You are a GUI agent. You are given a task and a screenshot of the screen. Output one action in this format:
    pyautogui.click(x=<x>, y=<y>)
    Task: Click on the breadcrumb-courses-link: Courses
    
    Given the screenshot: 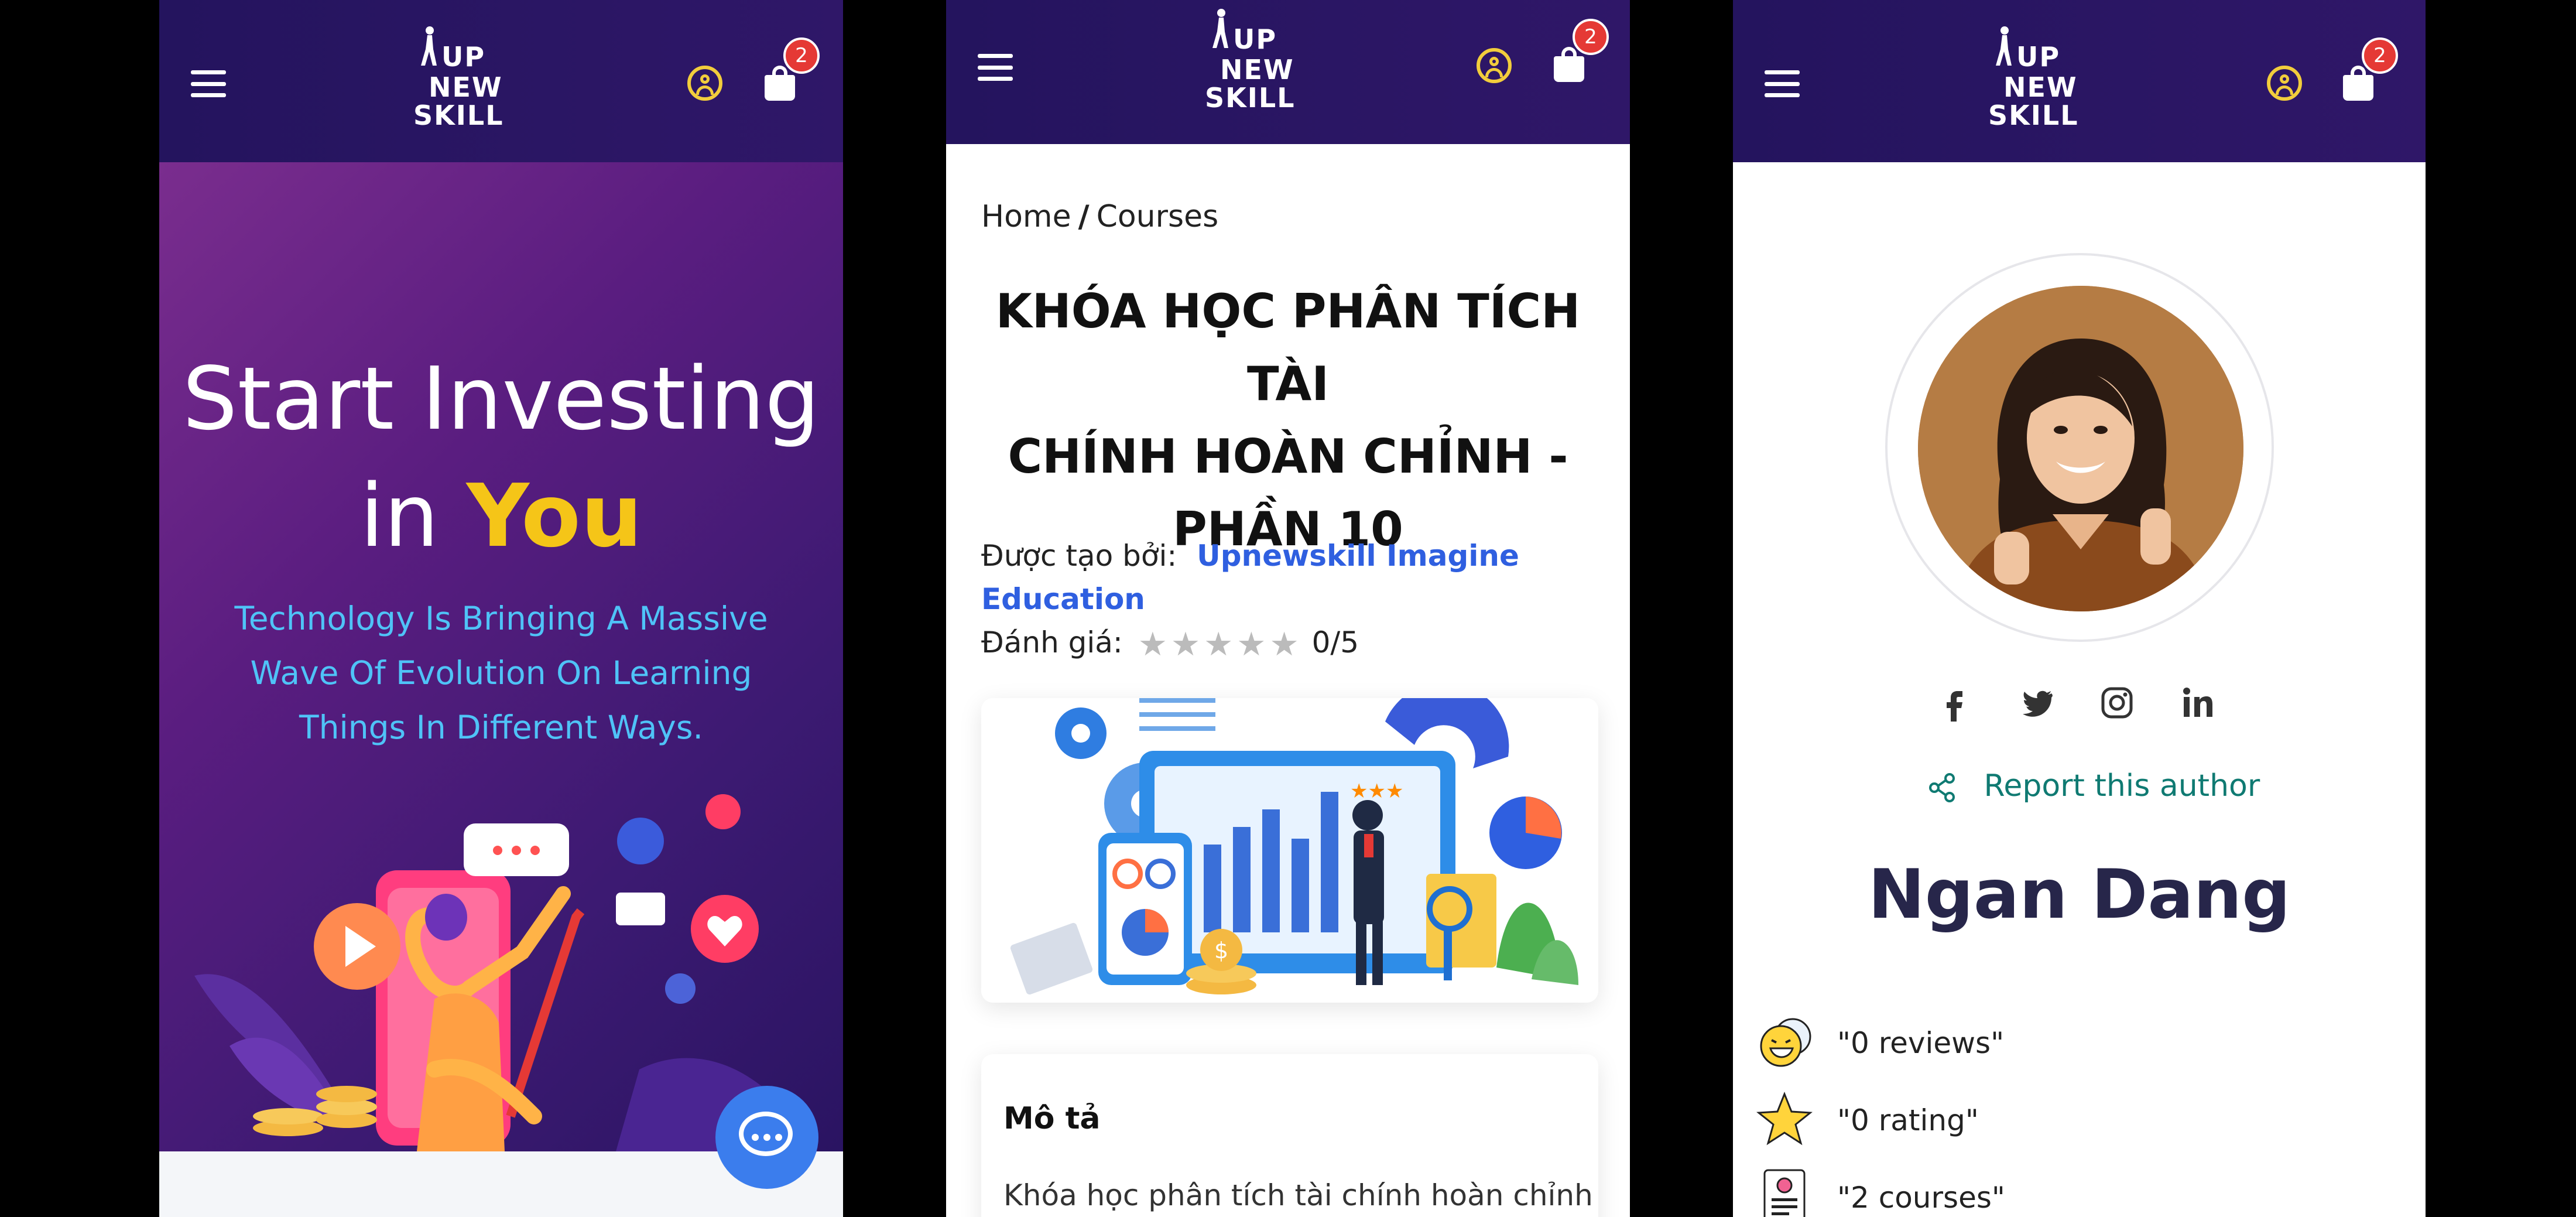 What is the action you would take?
    pyautogui.click(x=1158, y=216)
    